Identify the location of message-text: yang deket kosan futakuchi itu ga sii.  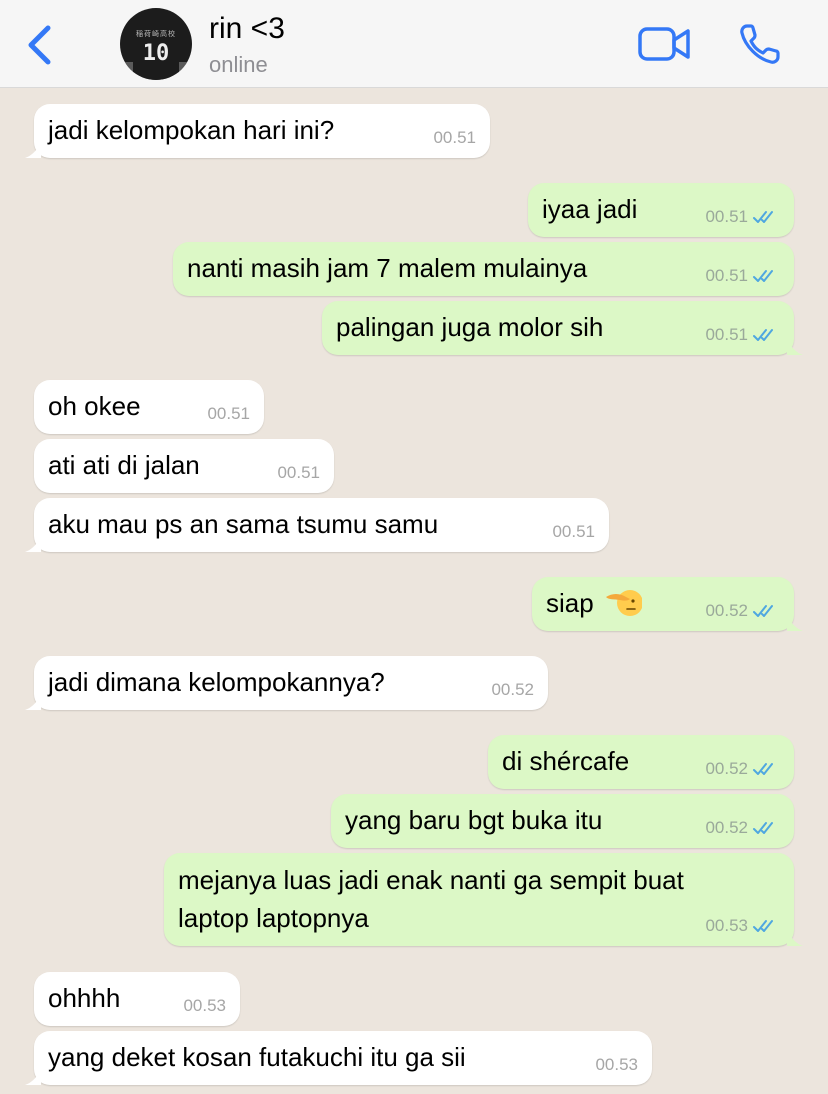
(257, 1057).